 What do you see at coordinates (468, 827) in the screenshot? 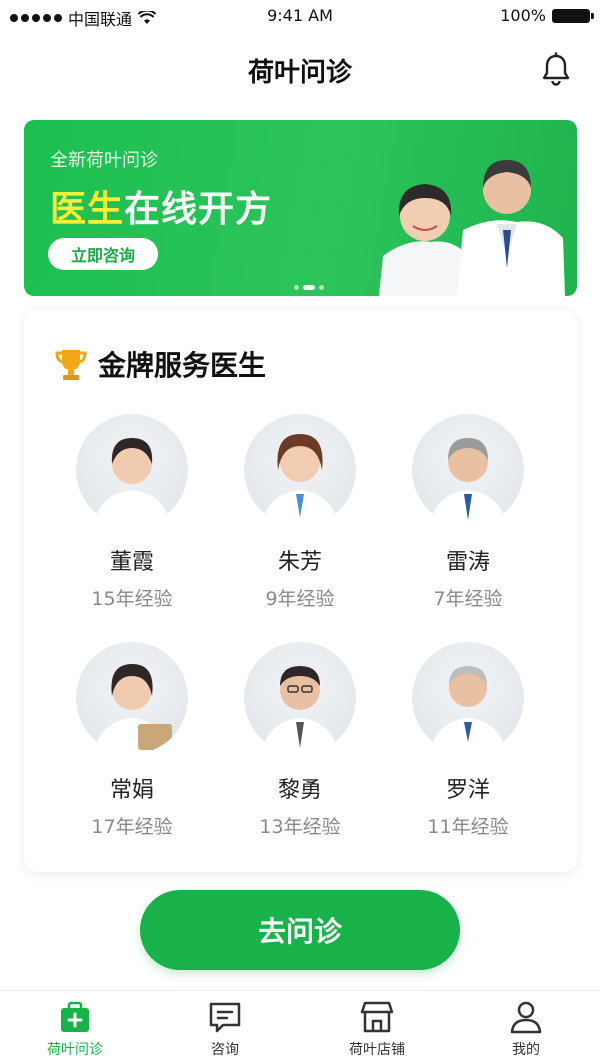
I see `doctor-experience: 11年经验` at bounding box center [468, 827].